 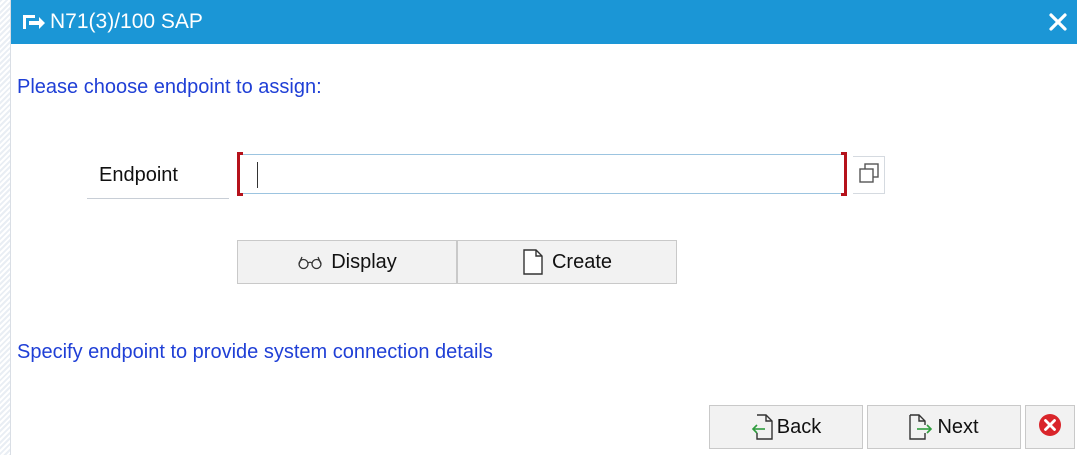 What do you see at coordinates (921, 427) in the screenshot?
I see `next-arrow-icon` at bounding box center [921, 427].